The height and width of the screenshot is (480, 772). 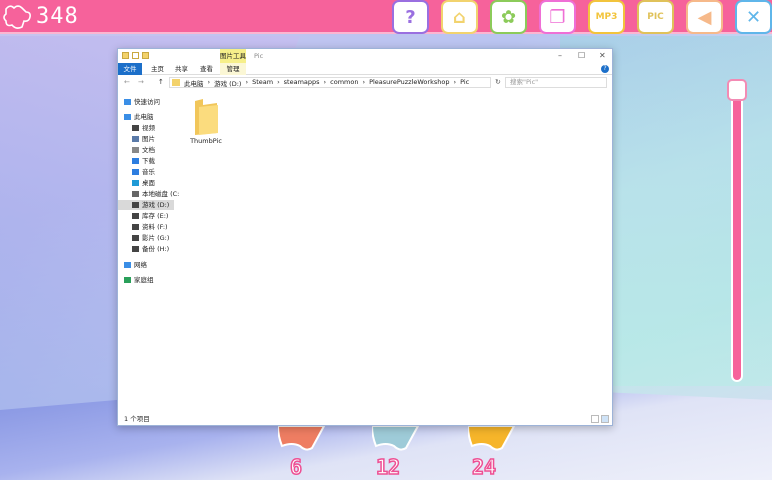 I want to click on tab-manage: 管理, so click(x=233, y=69).